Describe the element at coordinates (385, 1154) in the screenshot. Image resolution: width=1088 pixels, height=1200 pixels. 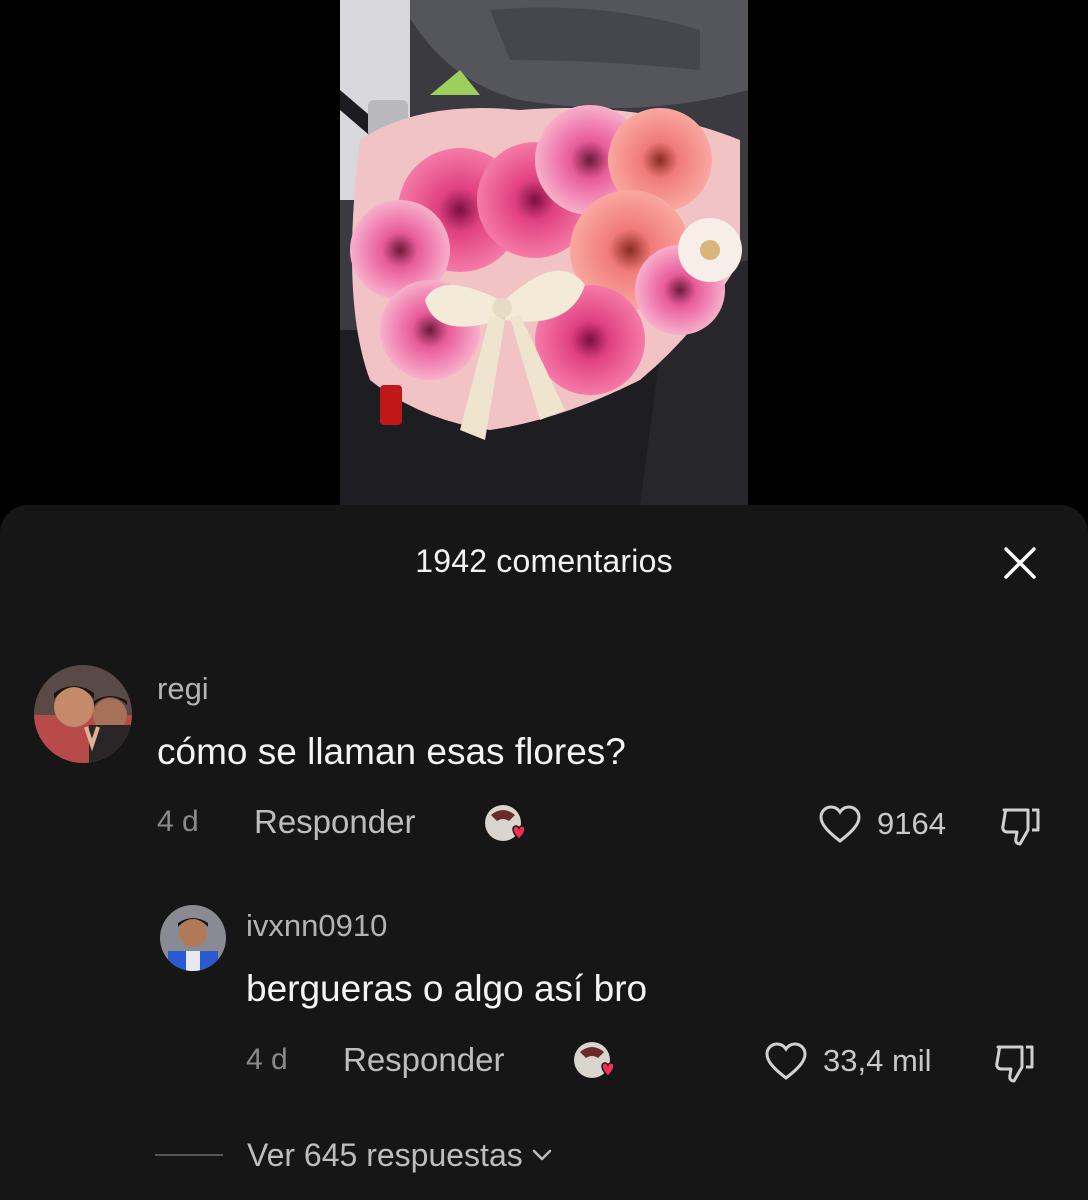
I see `view-replies-label: Ver 645 respuestas` at that location.